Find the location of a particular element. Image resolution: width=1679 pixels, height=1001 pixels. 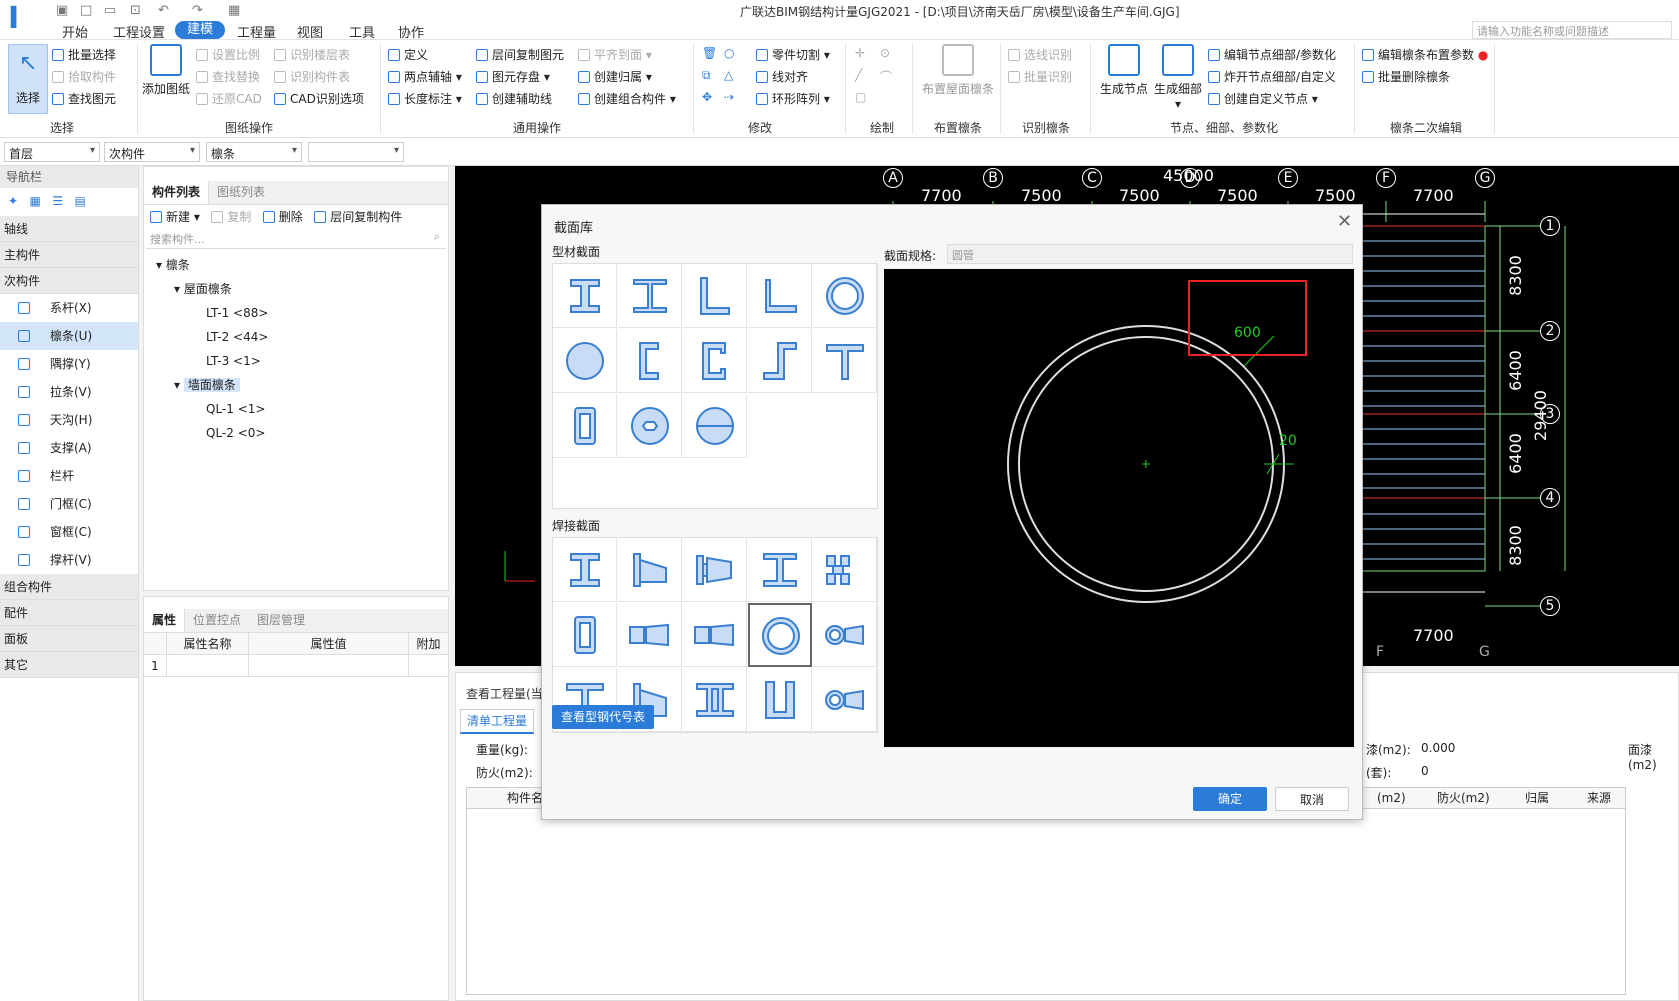

redo-icon: ↷ is located at coordinates (197, 10).